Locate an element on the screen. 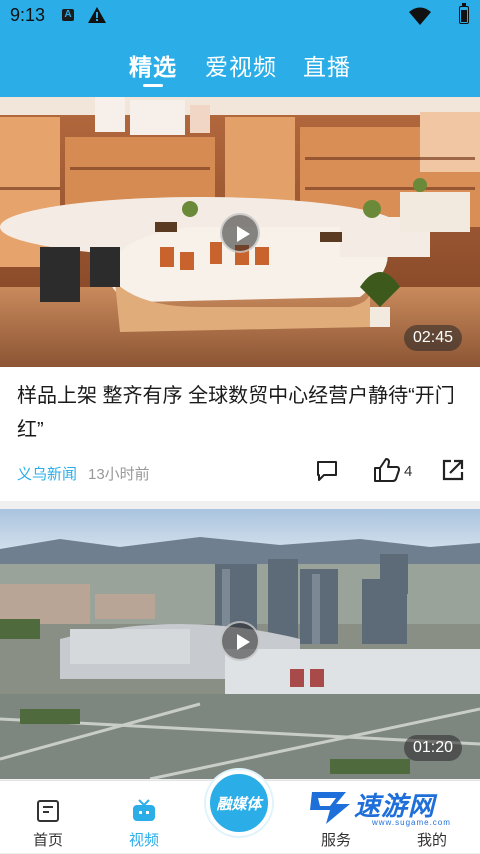  video-duration: 01:20 is located at coordinates (433, 748).